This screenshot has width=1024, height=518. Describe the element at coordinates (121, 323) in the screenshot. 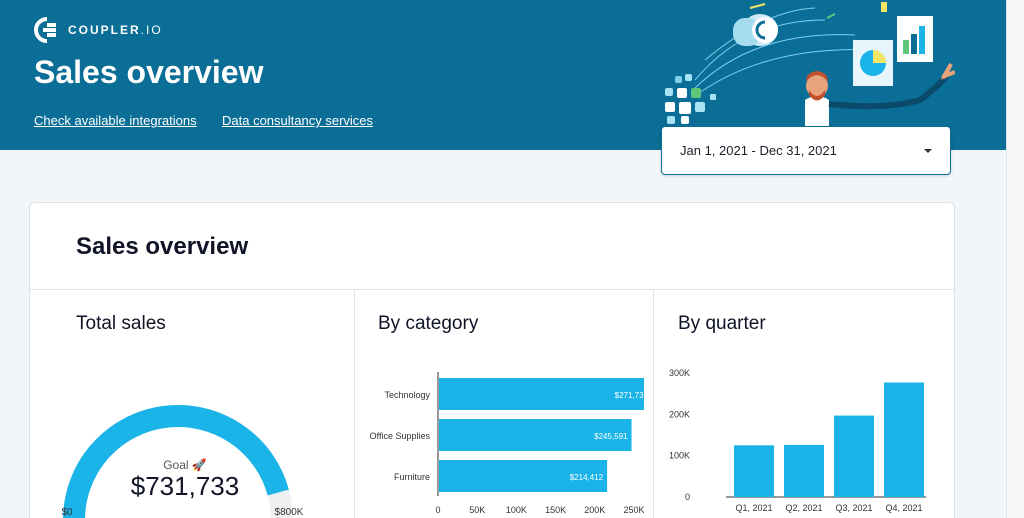

I see `total-sales-title: Total sales` at that location.